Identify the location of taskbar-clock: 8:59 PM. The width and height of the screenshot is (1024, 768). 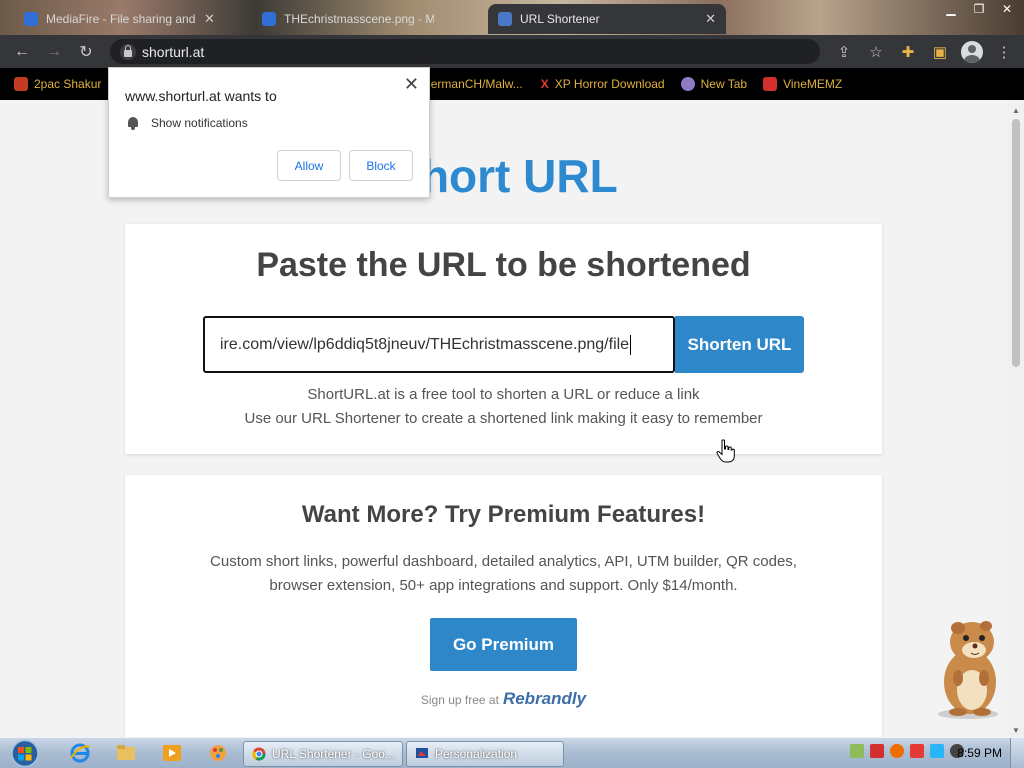
(979, 753).